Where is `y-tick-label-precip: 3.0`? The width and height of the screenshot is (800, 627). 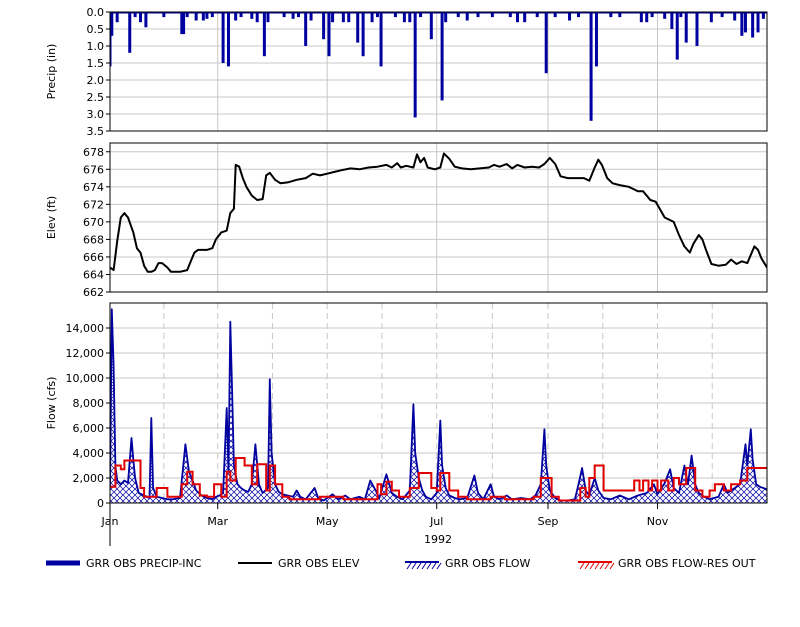
y-tick-label-precip: 3.0 is located at coordinates (96, 114).